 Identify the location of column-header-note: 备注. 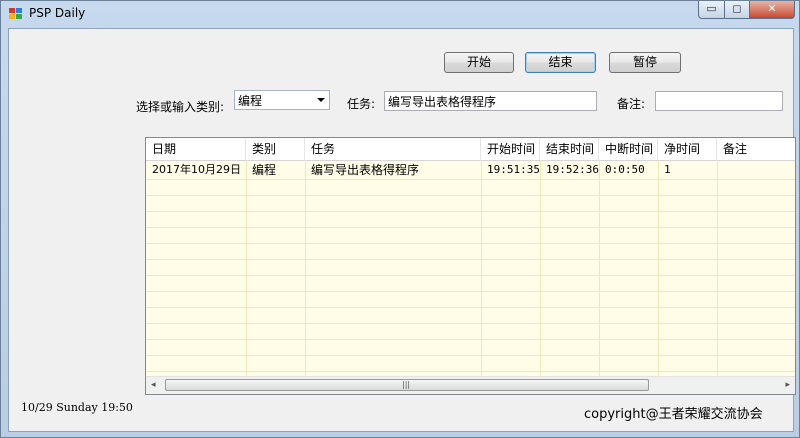
(756, 149).